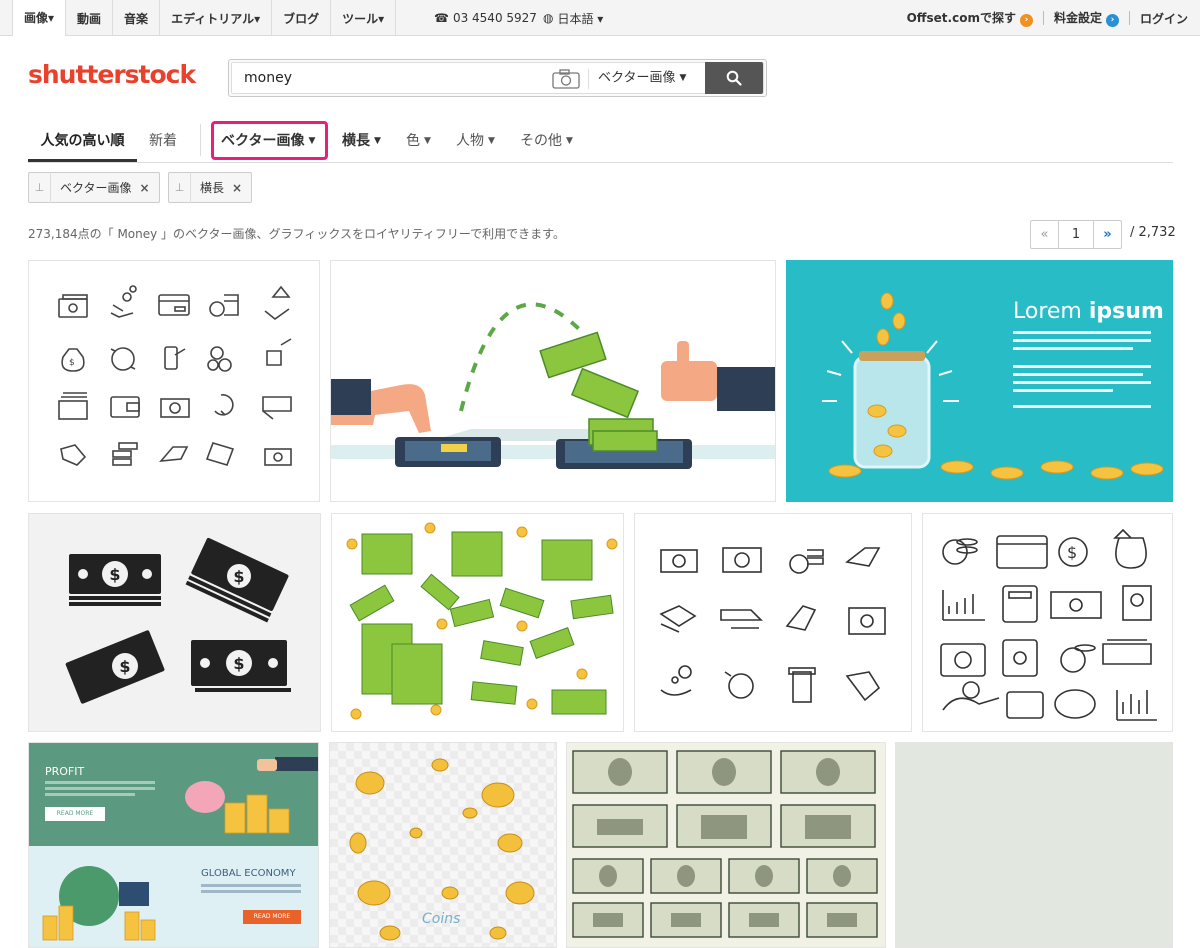 This screenshot has height=948, width=1200. What do you see at coordinates (1045, 234) in the screenshot?
I see `prev-page-button: «` at bounding box center [1045, 234].